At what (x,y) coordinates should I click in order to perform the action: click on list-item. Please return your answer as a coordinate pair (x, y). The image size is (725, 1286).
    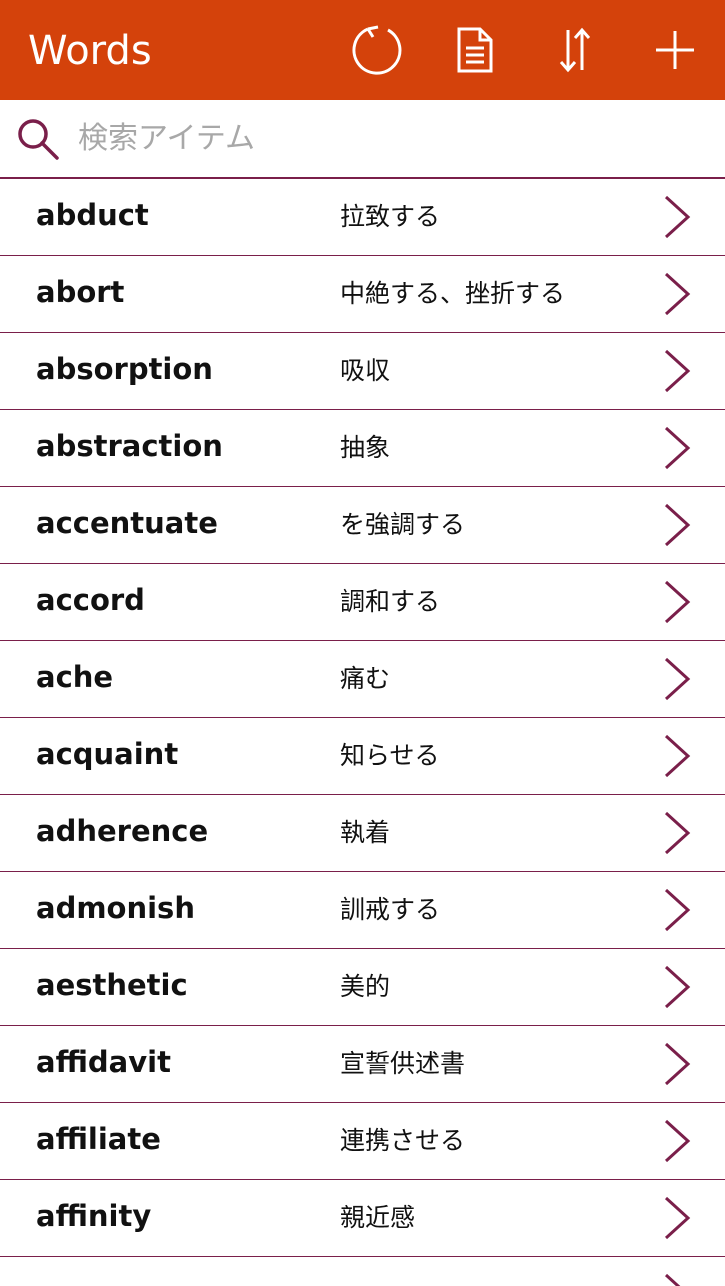
    Looking at the image, I should click on (362, 1271).